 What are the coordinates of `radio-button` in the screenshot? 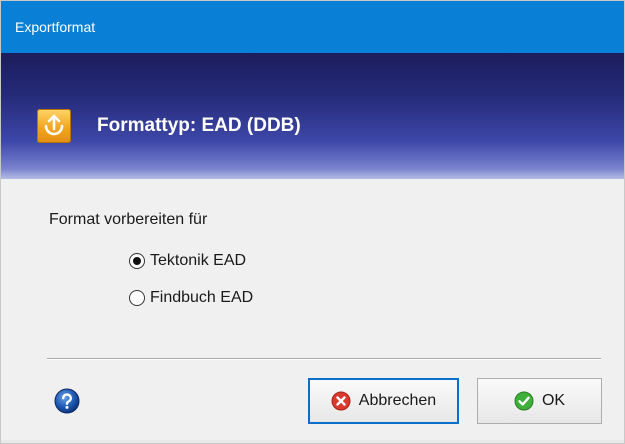 It's located at (137, 298).